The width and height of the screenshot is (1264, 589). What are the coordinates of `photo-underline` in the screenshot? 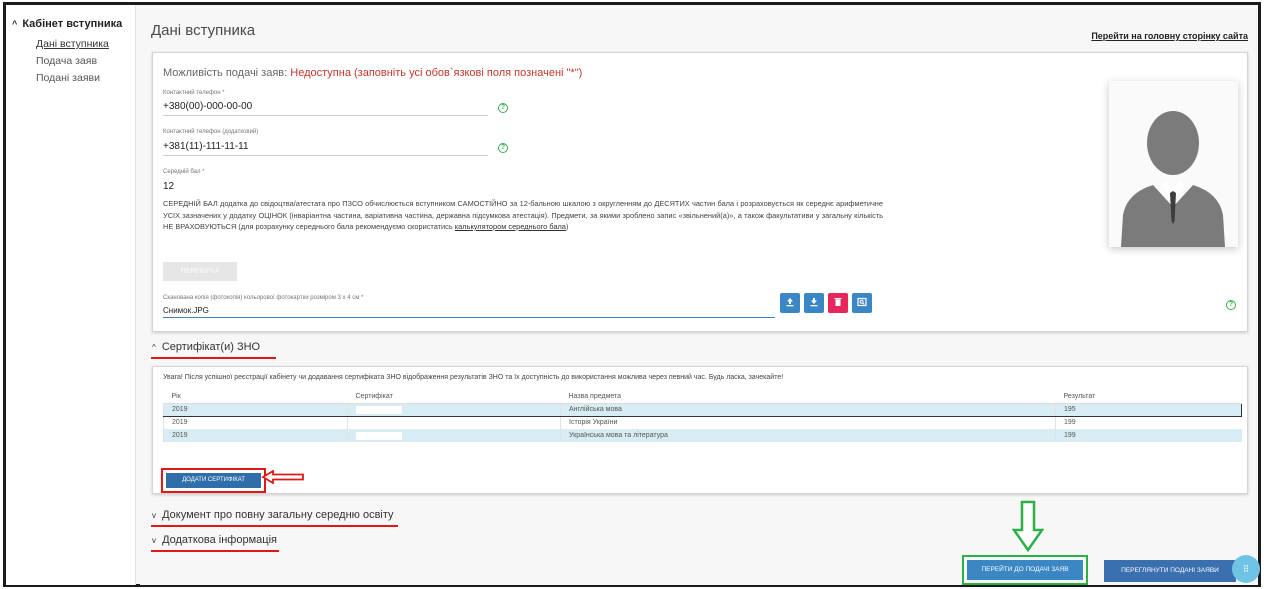 It's located at (469, 317).